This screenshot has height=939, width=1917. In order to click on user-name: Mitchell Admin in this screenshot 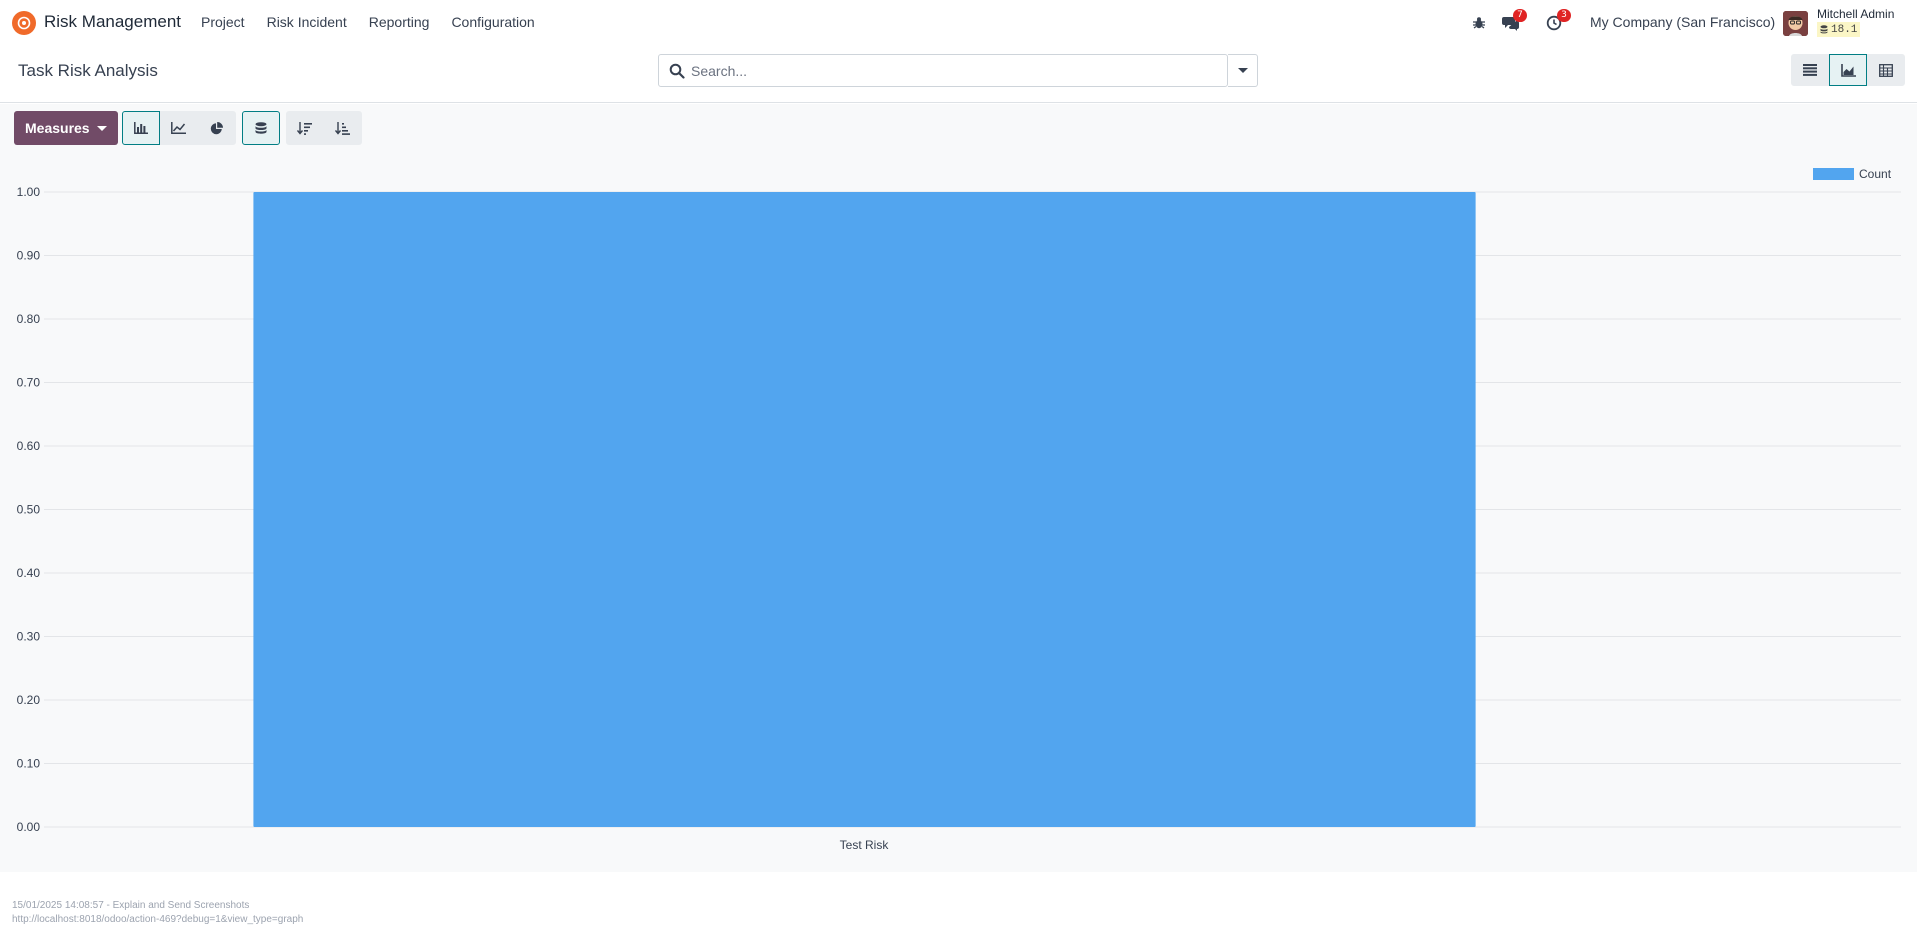, I will do `click(1855, 14)`.